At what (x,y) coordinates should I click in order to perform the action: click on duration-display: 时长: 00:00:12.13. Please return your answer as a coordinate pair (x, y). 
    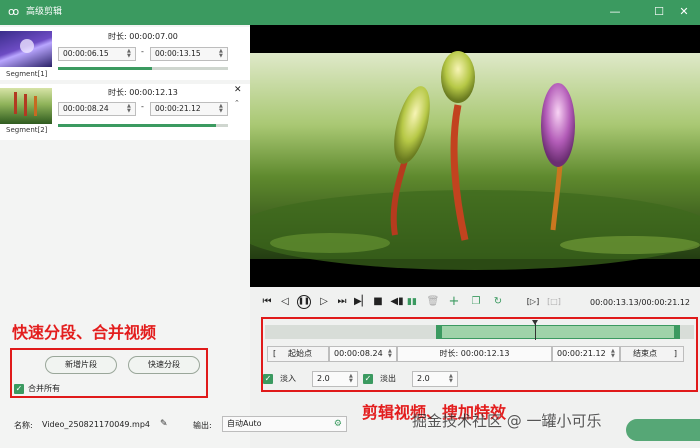
    Looking at the image, I should click on (474, 354).